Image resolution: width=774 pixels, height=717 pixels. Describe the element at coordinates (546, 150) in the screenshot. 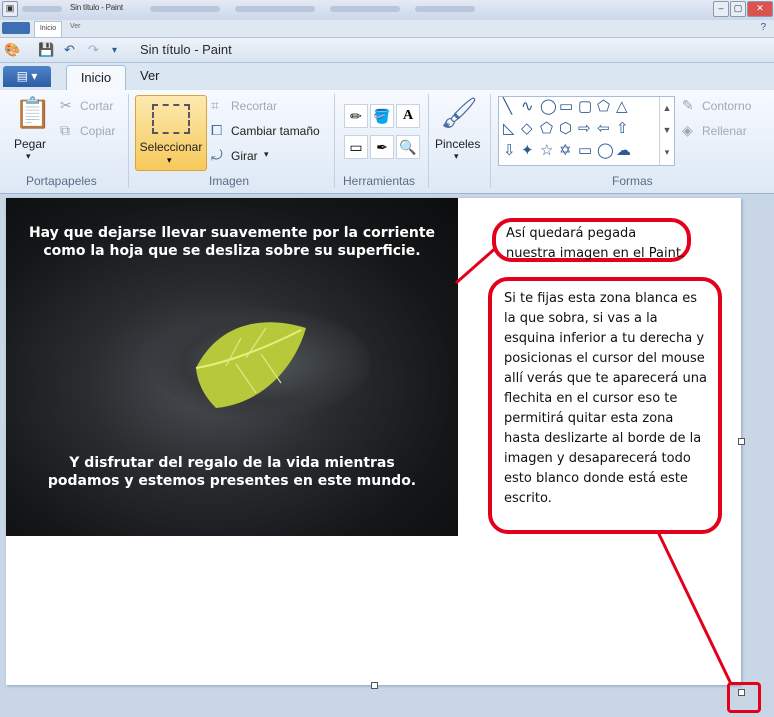

I see `five-point-star-shape-icon: ☆` at that location.